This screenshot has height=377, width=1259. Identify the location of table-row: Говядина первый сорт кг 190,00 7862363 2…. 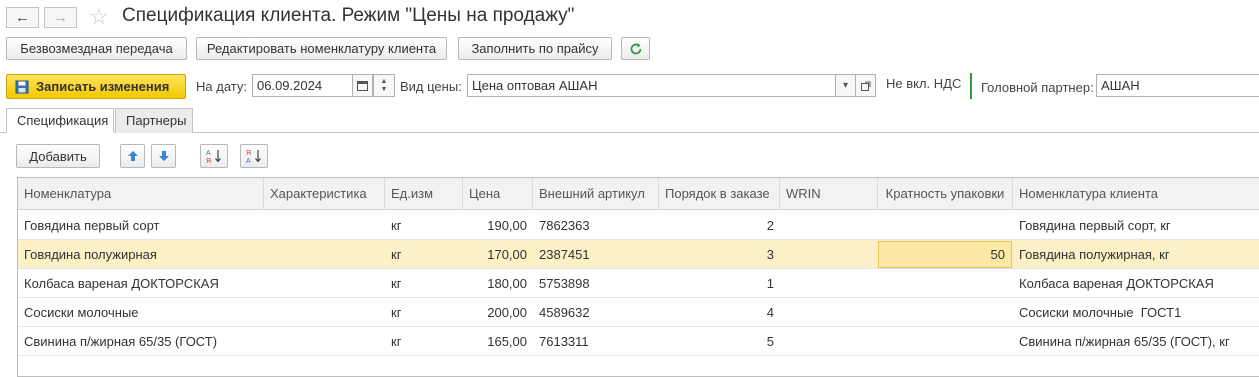
(638, 225).